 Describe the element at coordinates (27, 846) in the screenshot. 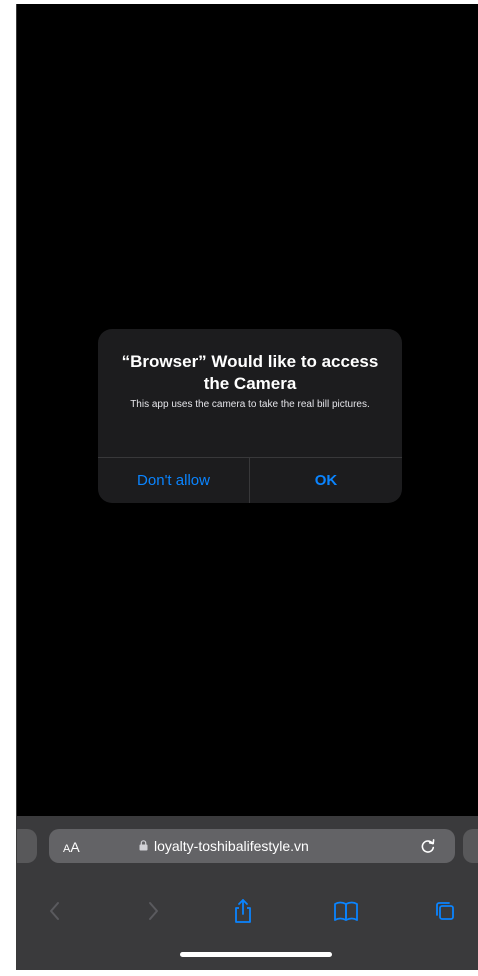

I see `previous-tab-peek` at that location.